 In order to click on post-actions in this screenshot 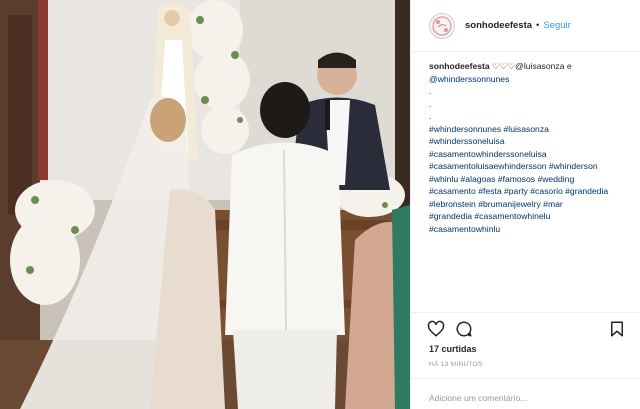, I will do `click(525, 327)`.